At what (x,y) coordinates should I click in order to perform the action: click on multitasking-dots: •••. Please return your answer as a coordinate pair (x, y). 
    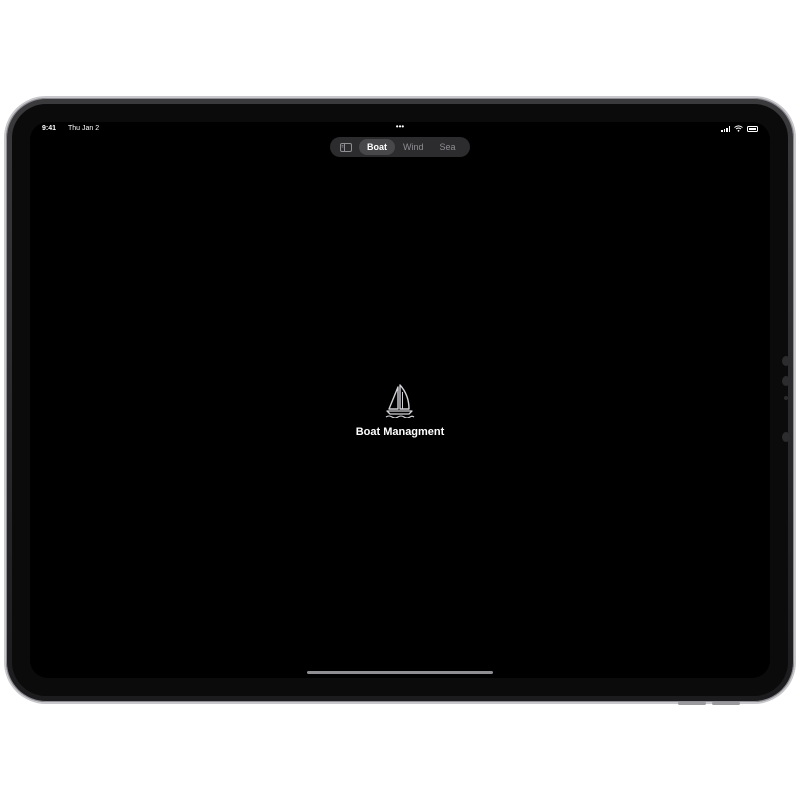
    Looking at the image, I should click on (400, 127).